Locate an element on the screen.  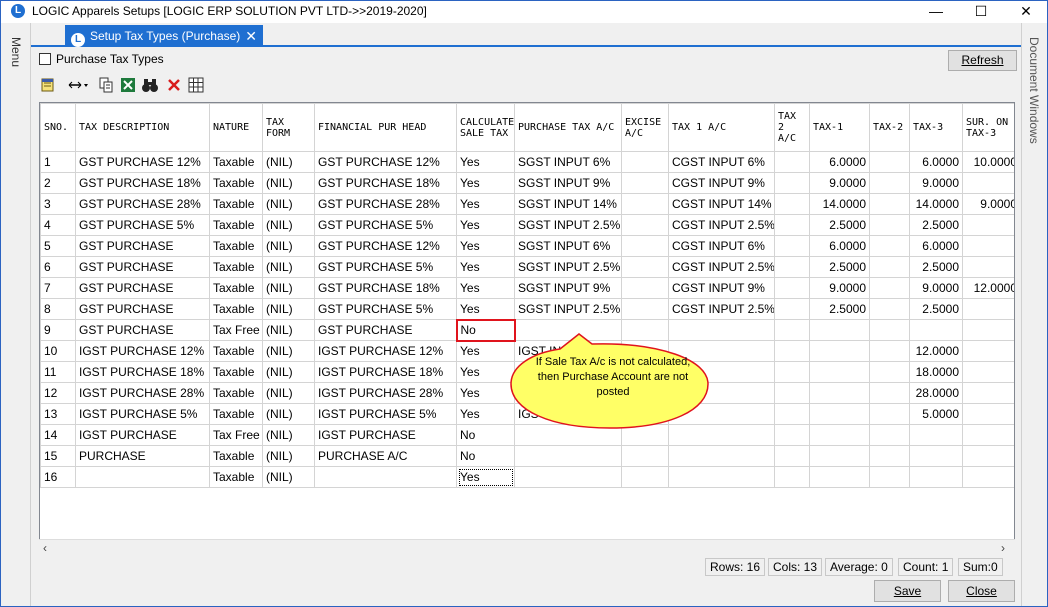
scroll-right-icon: › is located at coordinates (1003, 548).